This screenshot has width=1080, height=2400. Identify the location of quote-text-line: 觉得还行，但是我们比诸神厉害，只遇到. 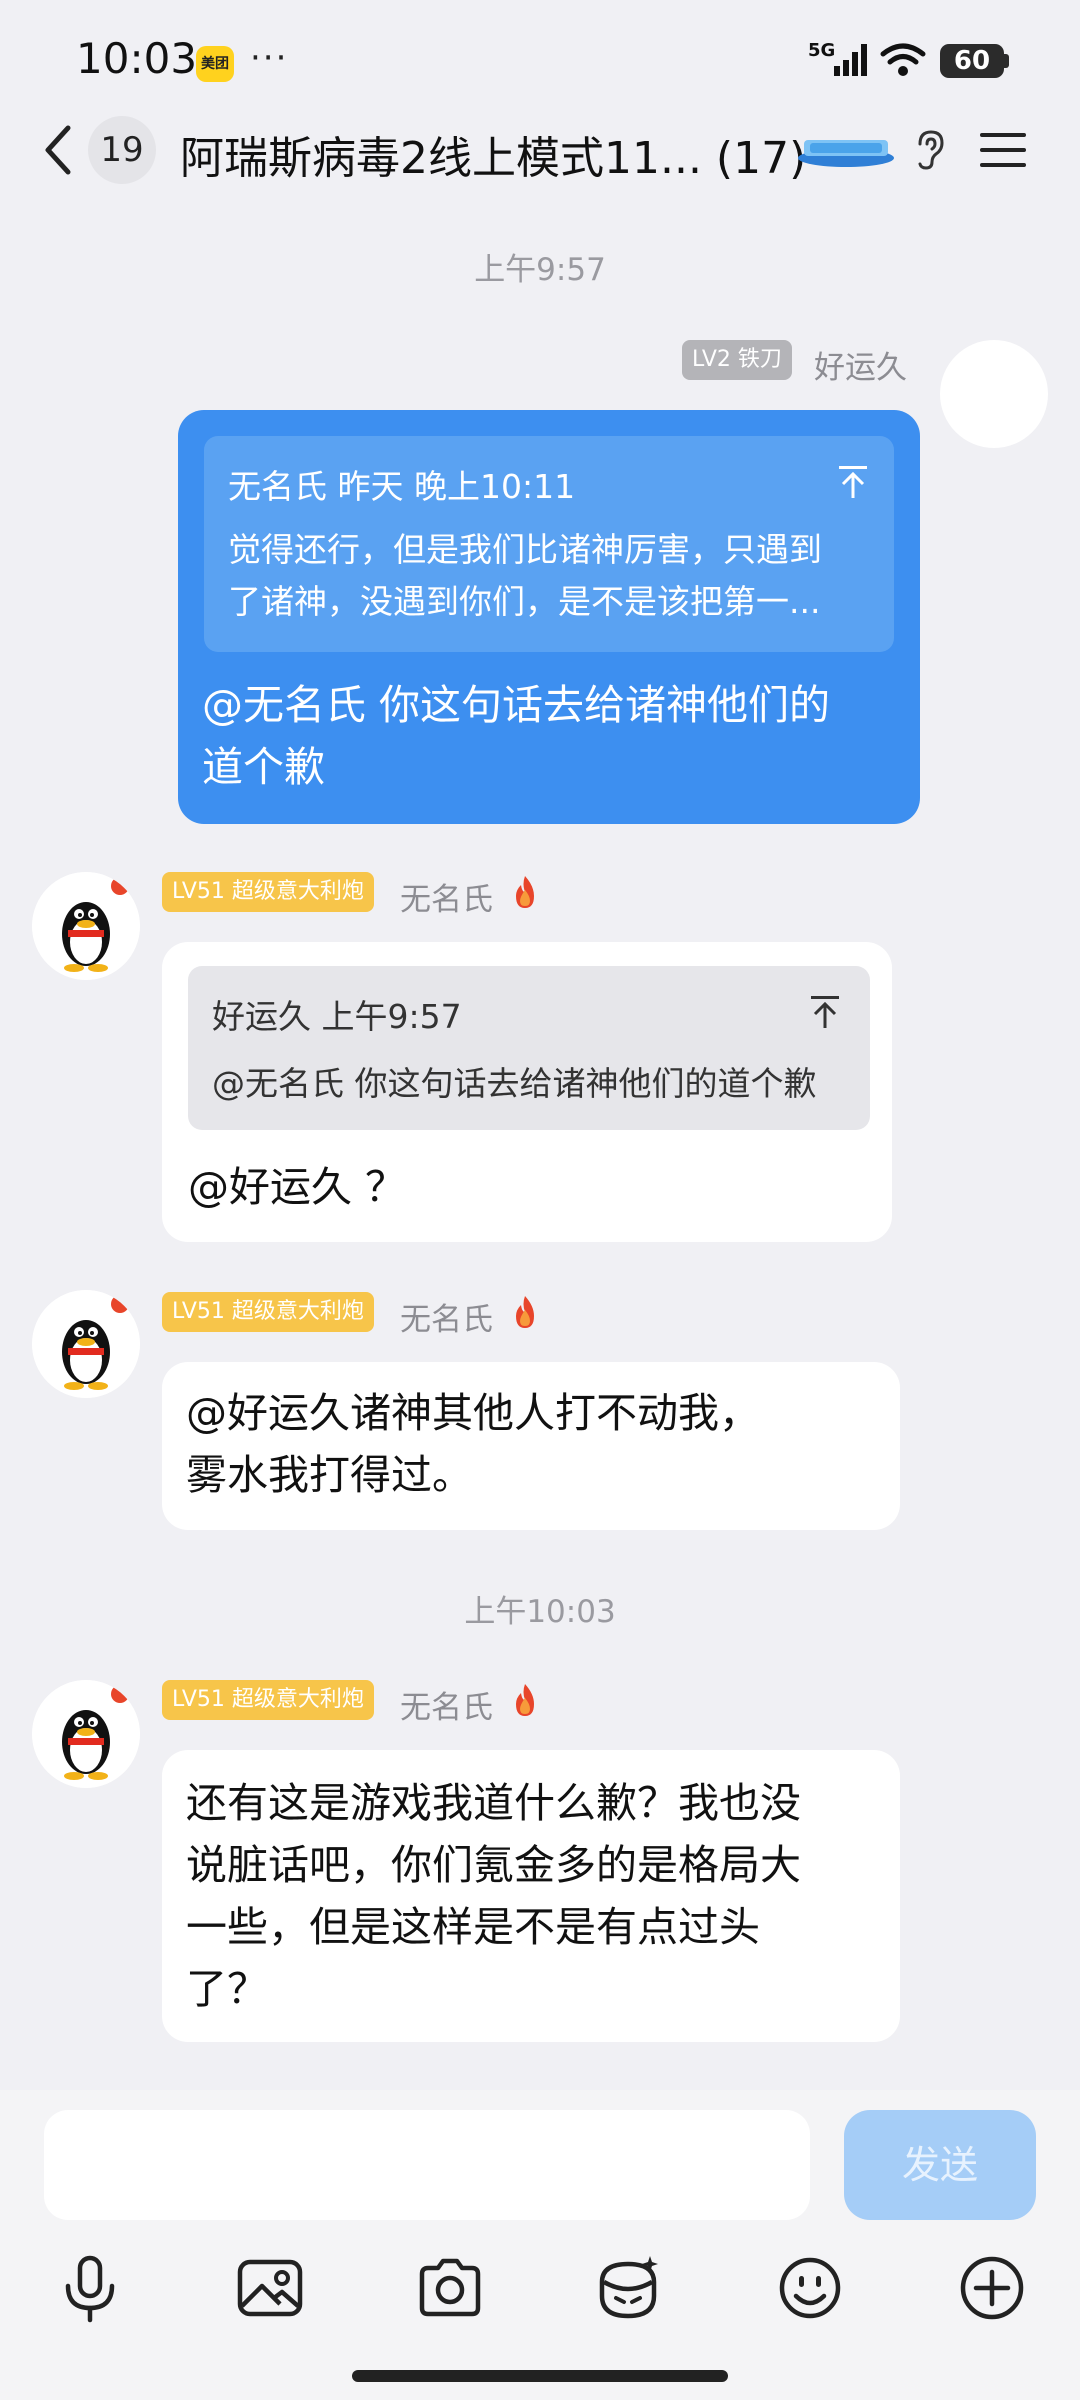
(525, 549).